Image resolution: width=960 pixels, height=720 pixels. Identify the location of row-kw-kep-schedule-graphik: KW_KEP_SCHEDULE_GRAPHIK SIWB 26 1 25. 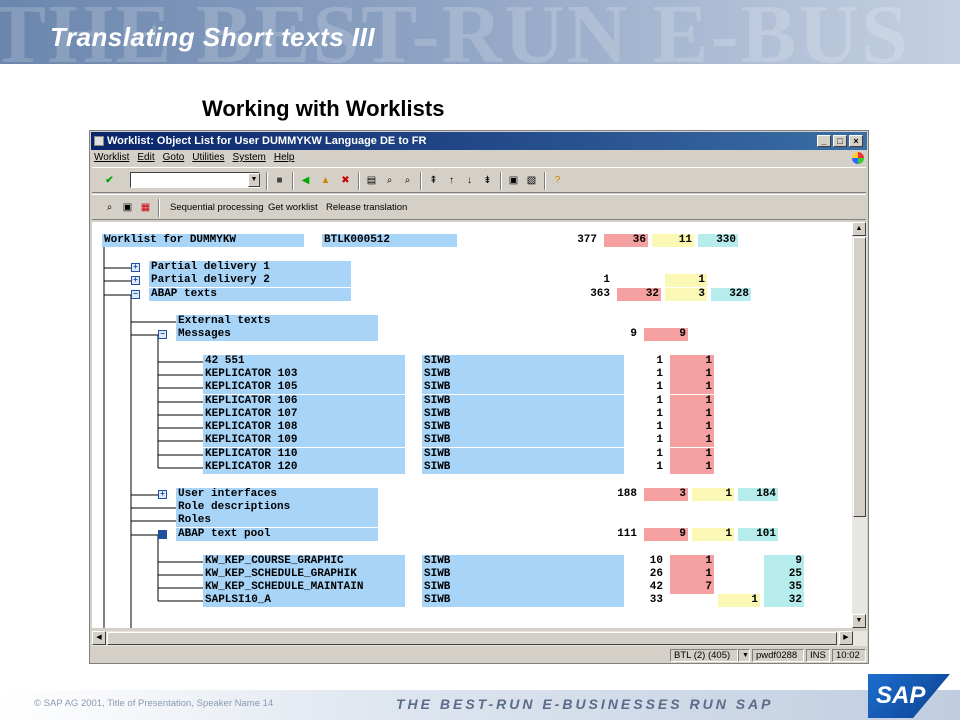
(472, 574).